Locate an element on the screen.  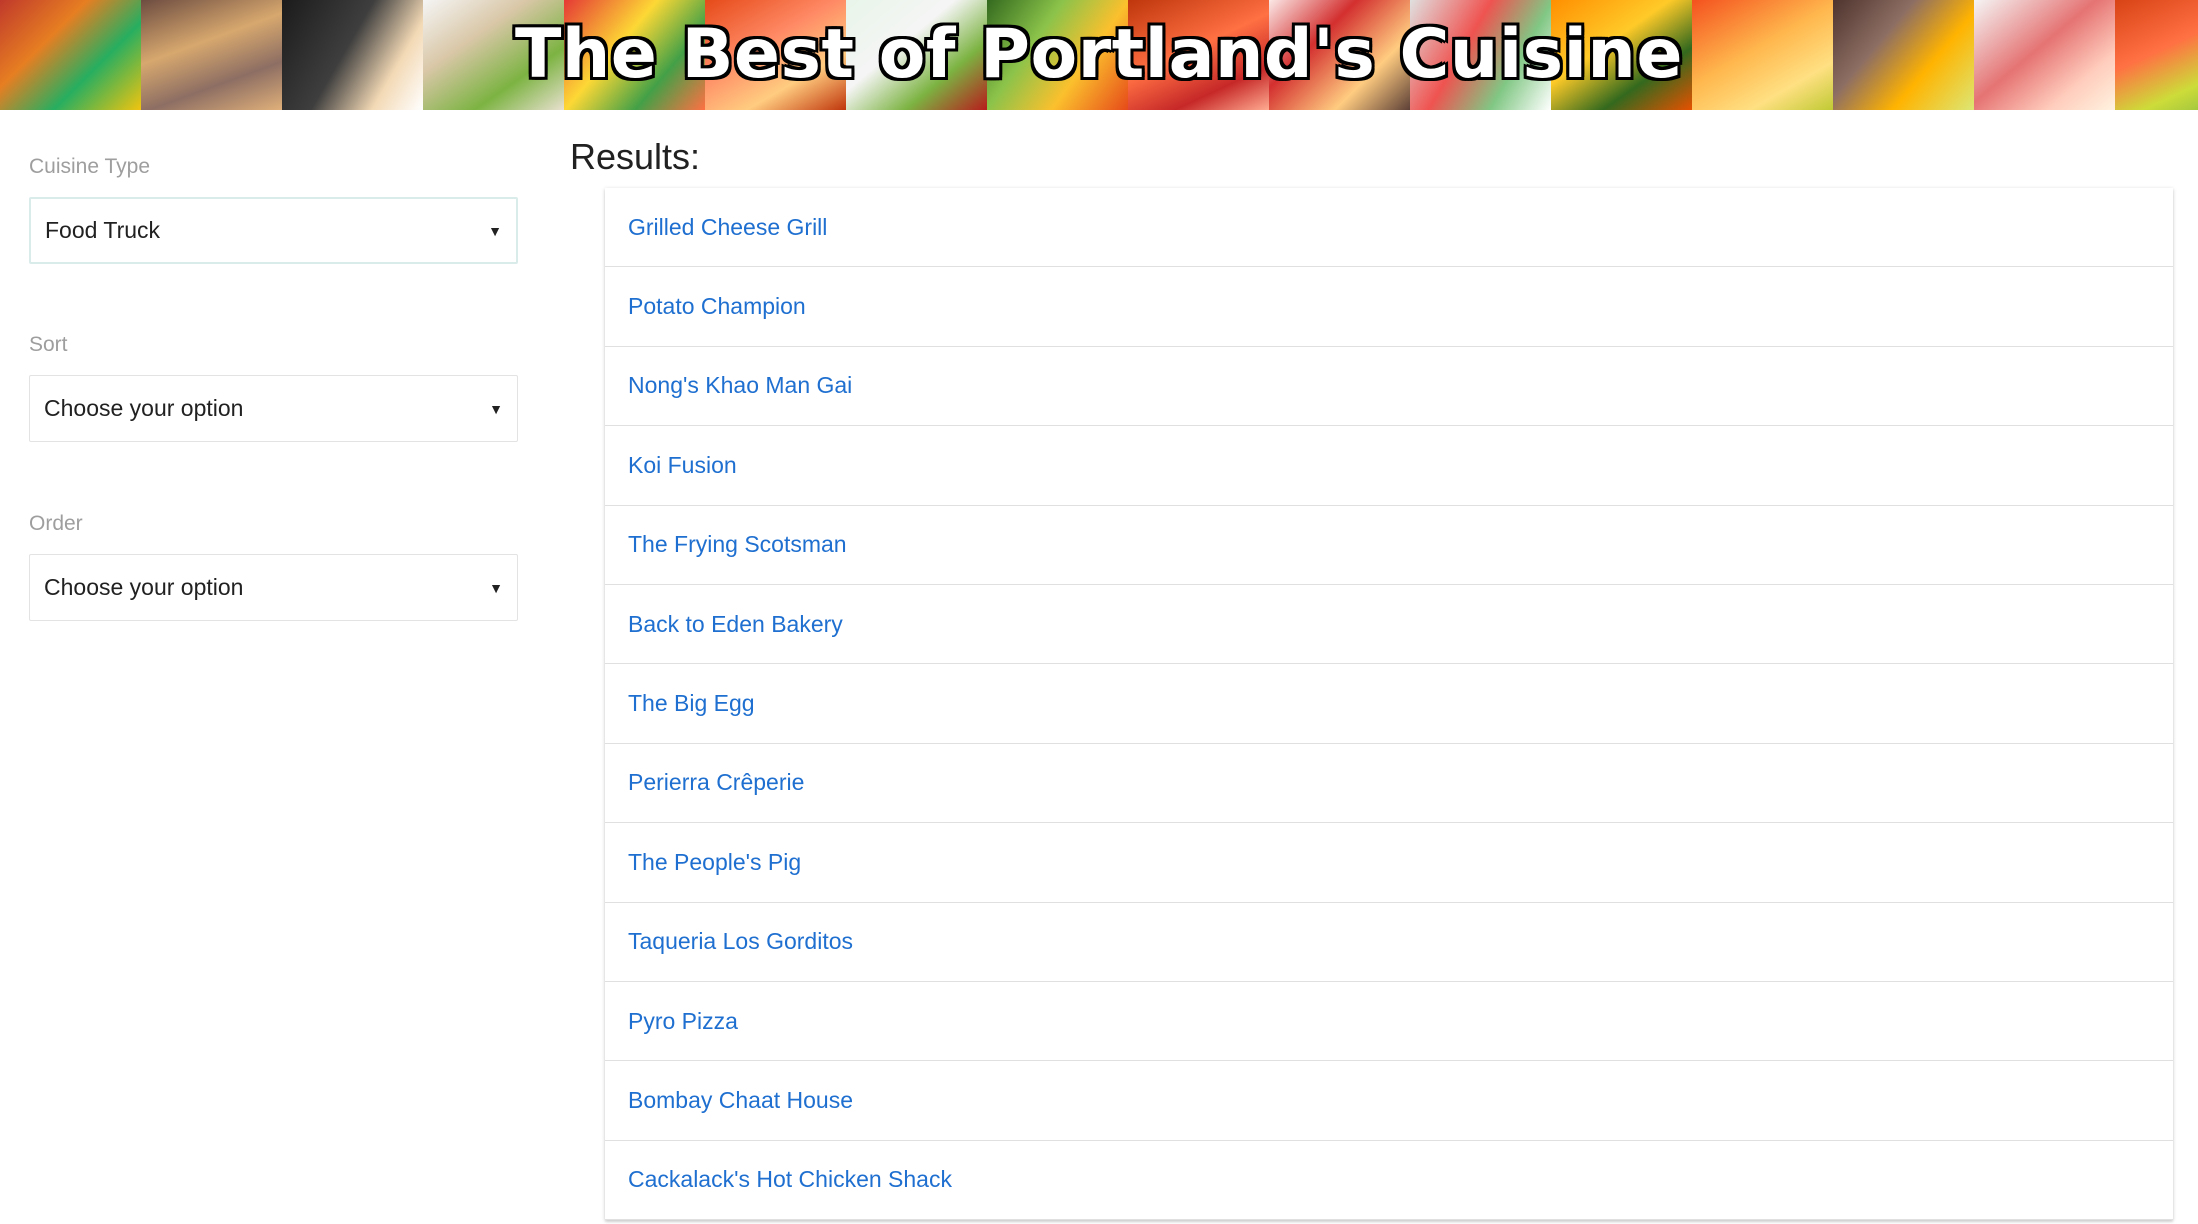
results-heading: Results: is located at coordinates (635, 156).